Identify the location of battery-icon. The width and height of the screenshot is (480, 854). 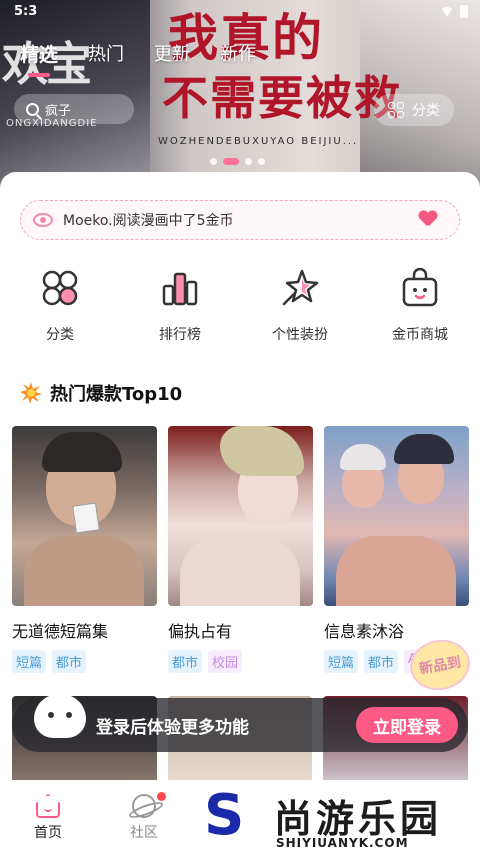
(464, 11).